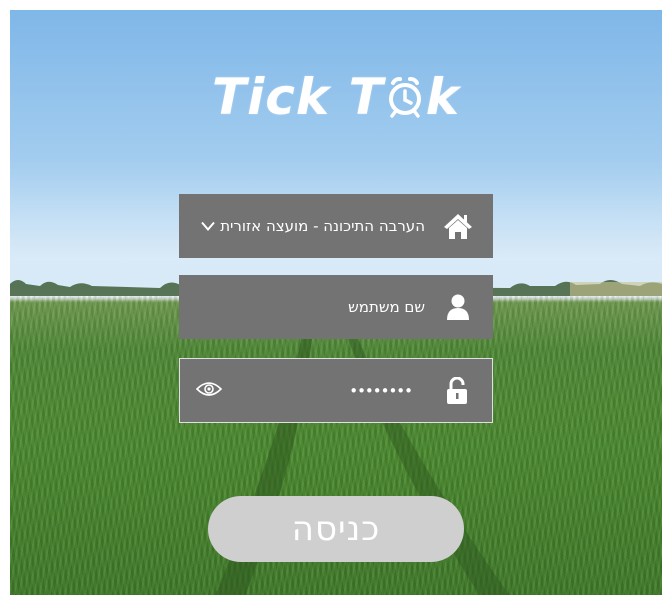 Image resolution: width=662 pixels, height=595 pixels. Describe the element at coordinates (298, 97) in the screenshot. I see `logo-text-start: Tick T` at that location.